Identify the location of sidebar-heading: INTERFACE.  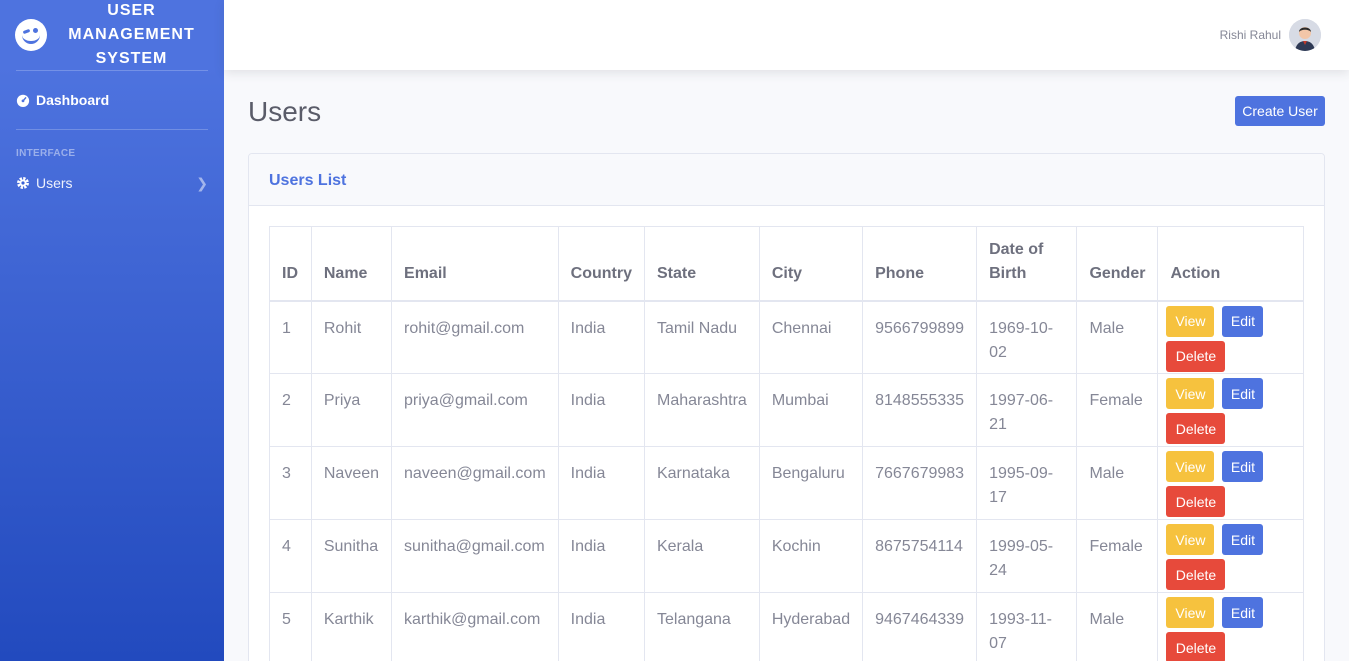
(46, 153).